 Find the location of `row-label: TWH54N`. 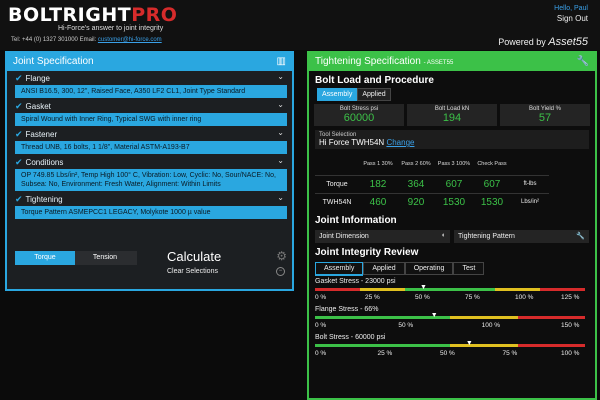

row-label: TWH54N is located at coordinates (337, 201).